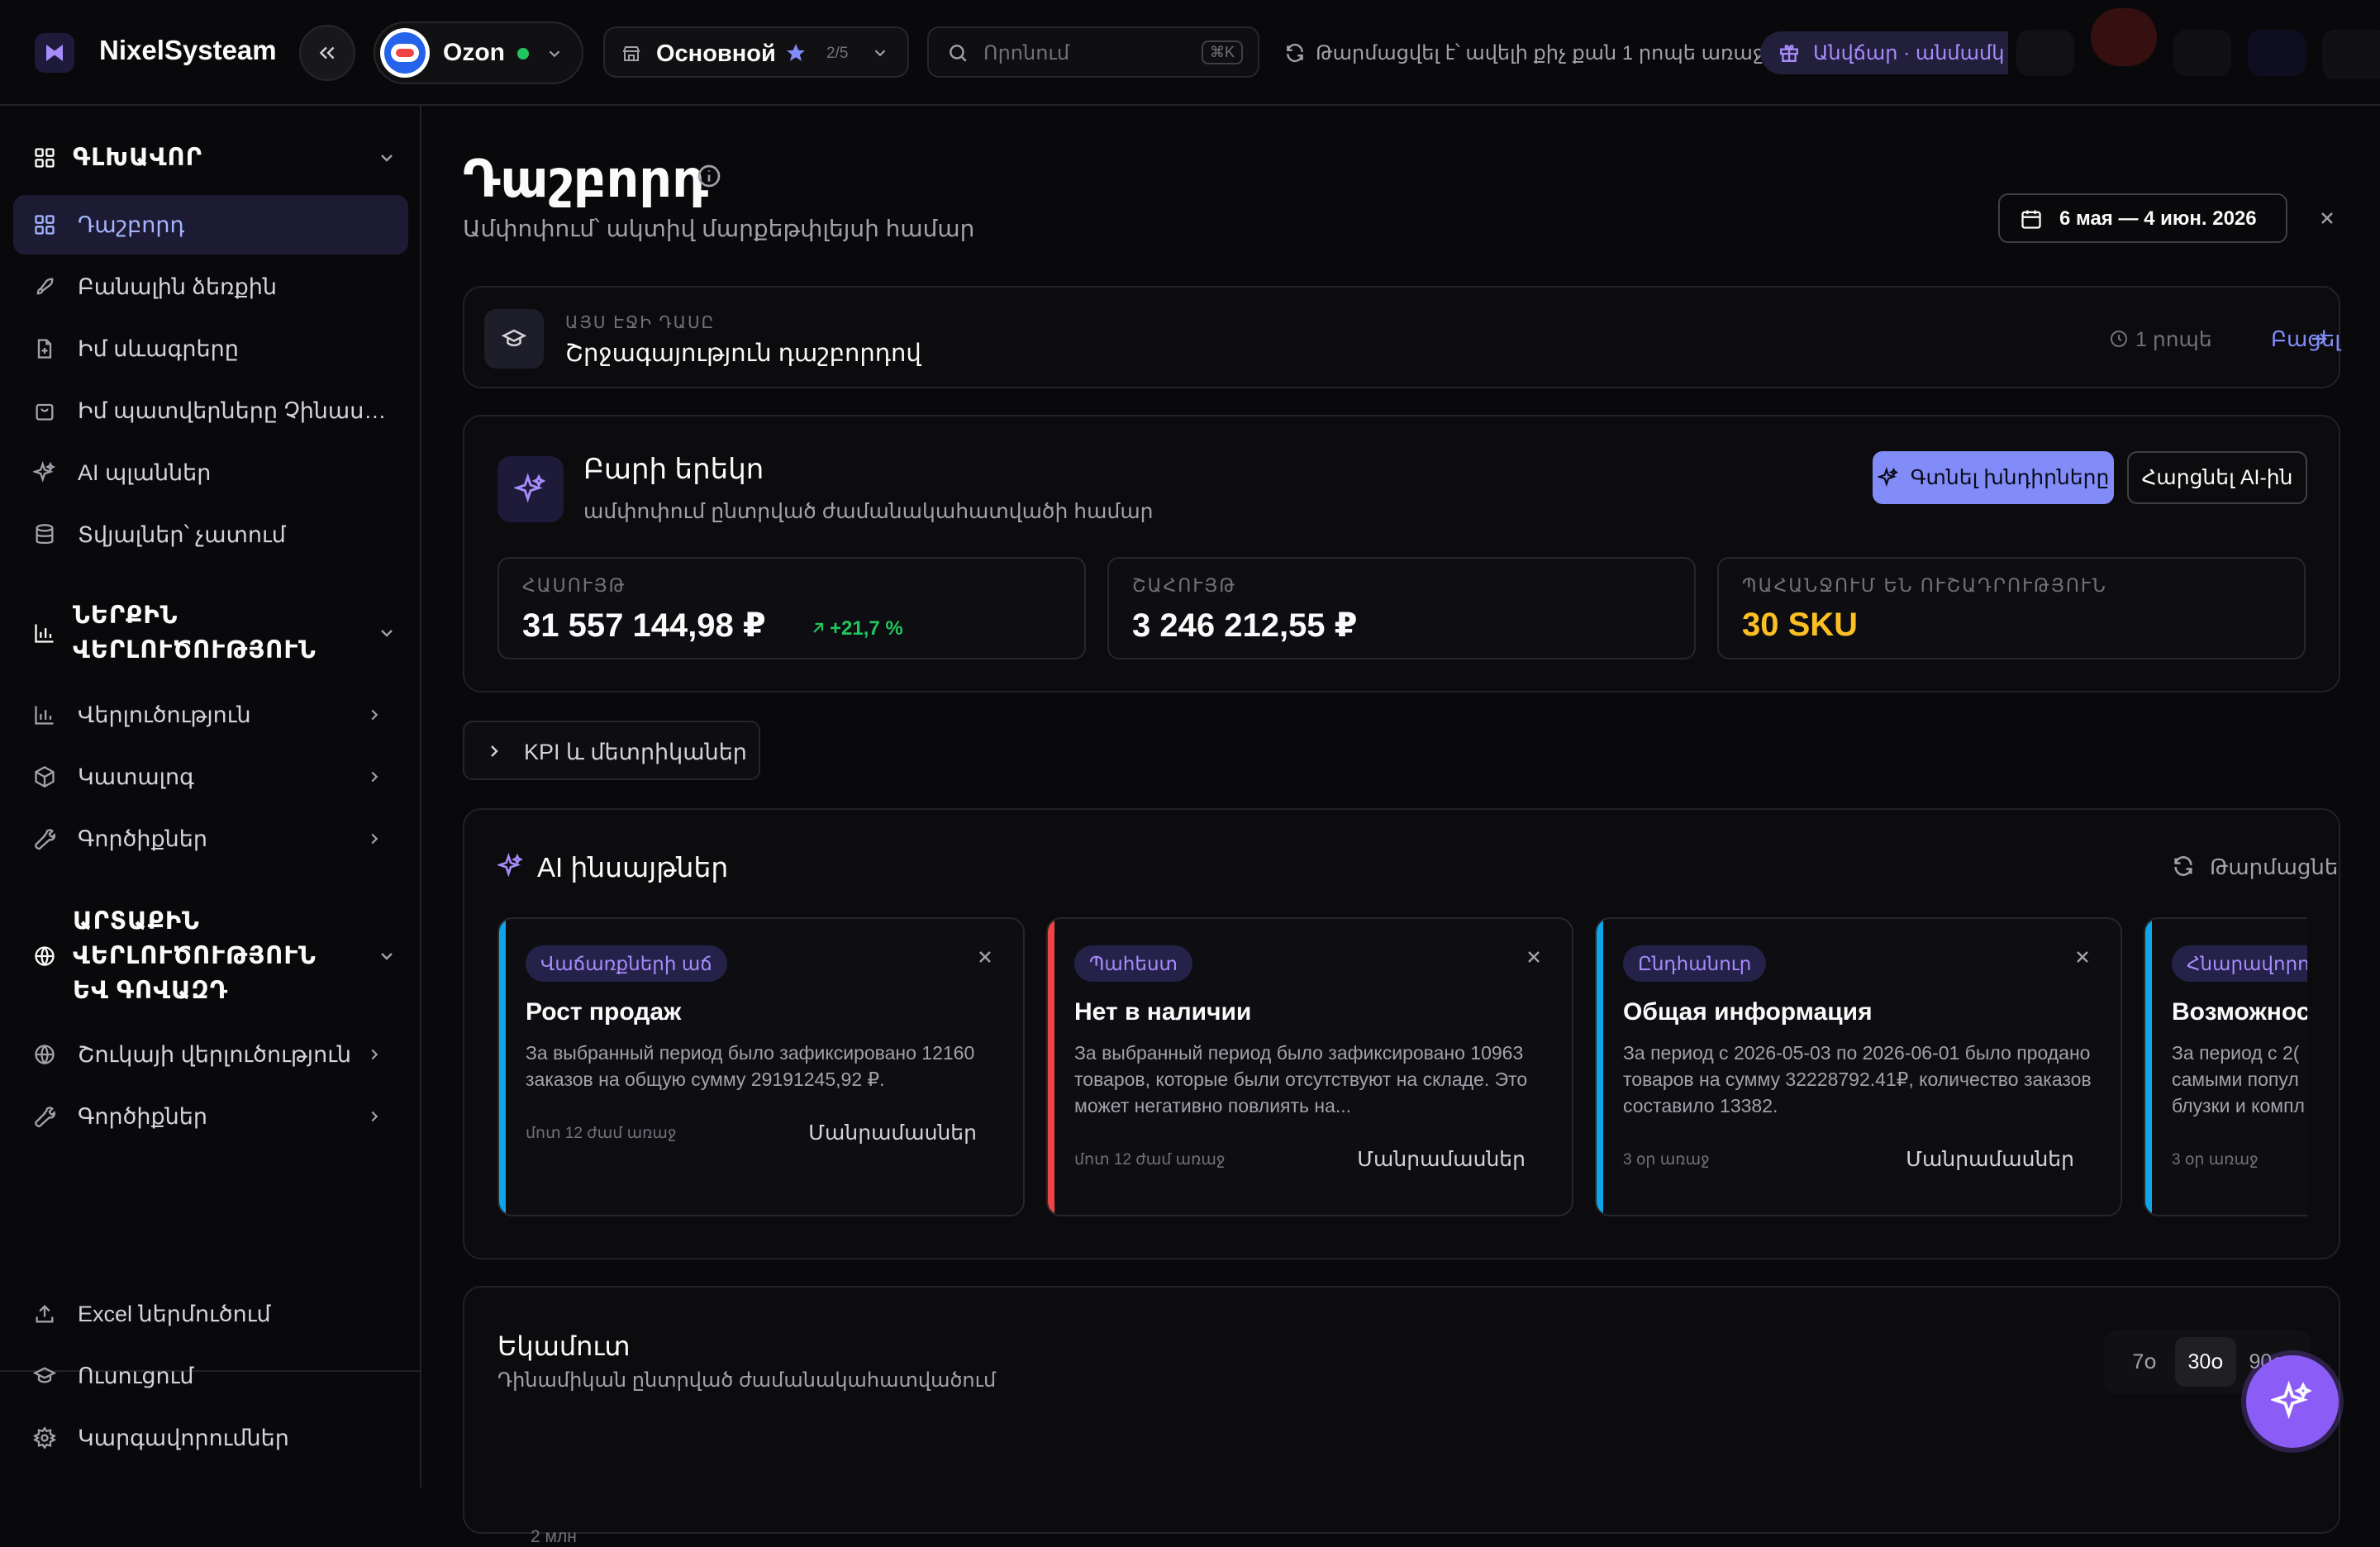  I want to click on stat-value: 3 246 212,55 ₽, so click(1245, 625).